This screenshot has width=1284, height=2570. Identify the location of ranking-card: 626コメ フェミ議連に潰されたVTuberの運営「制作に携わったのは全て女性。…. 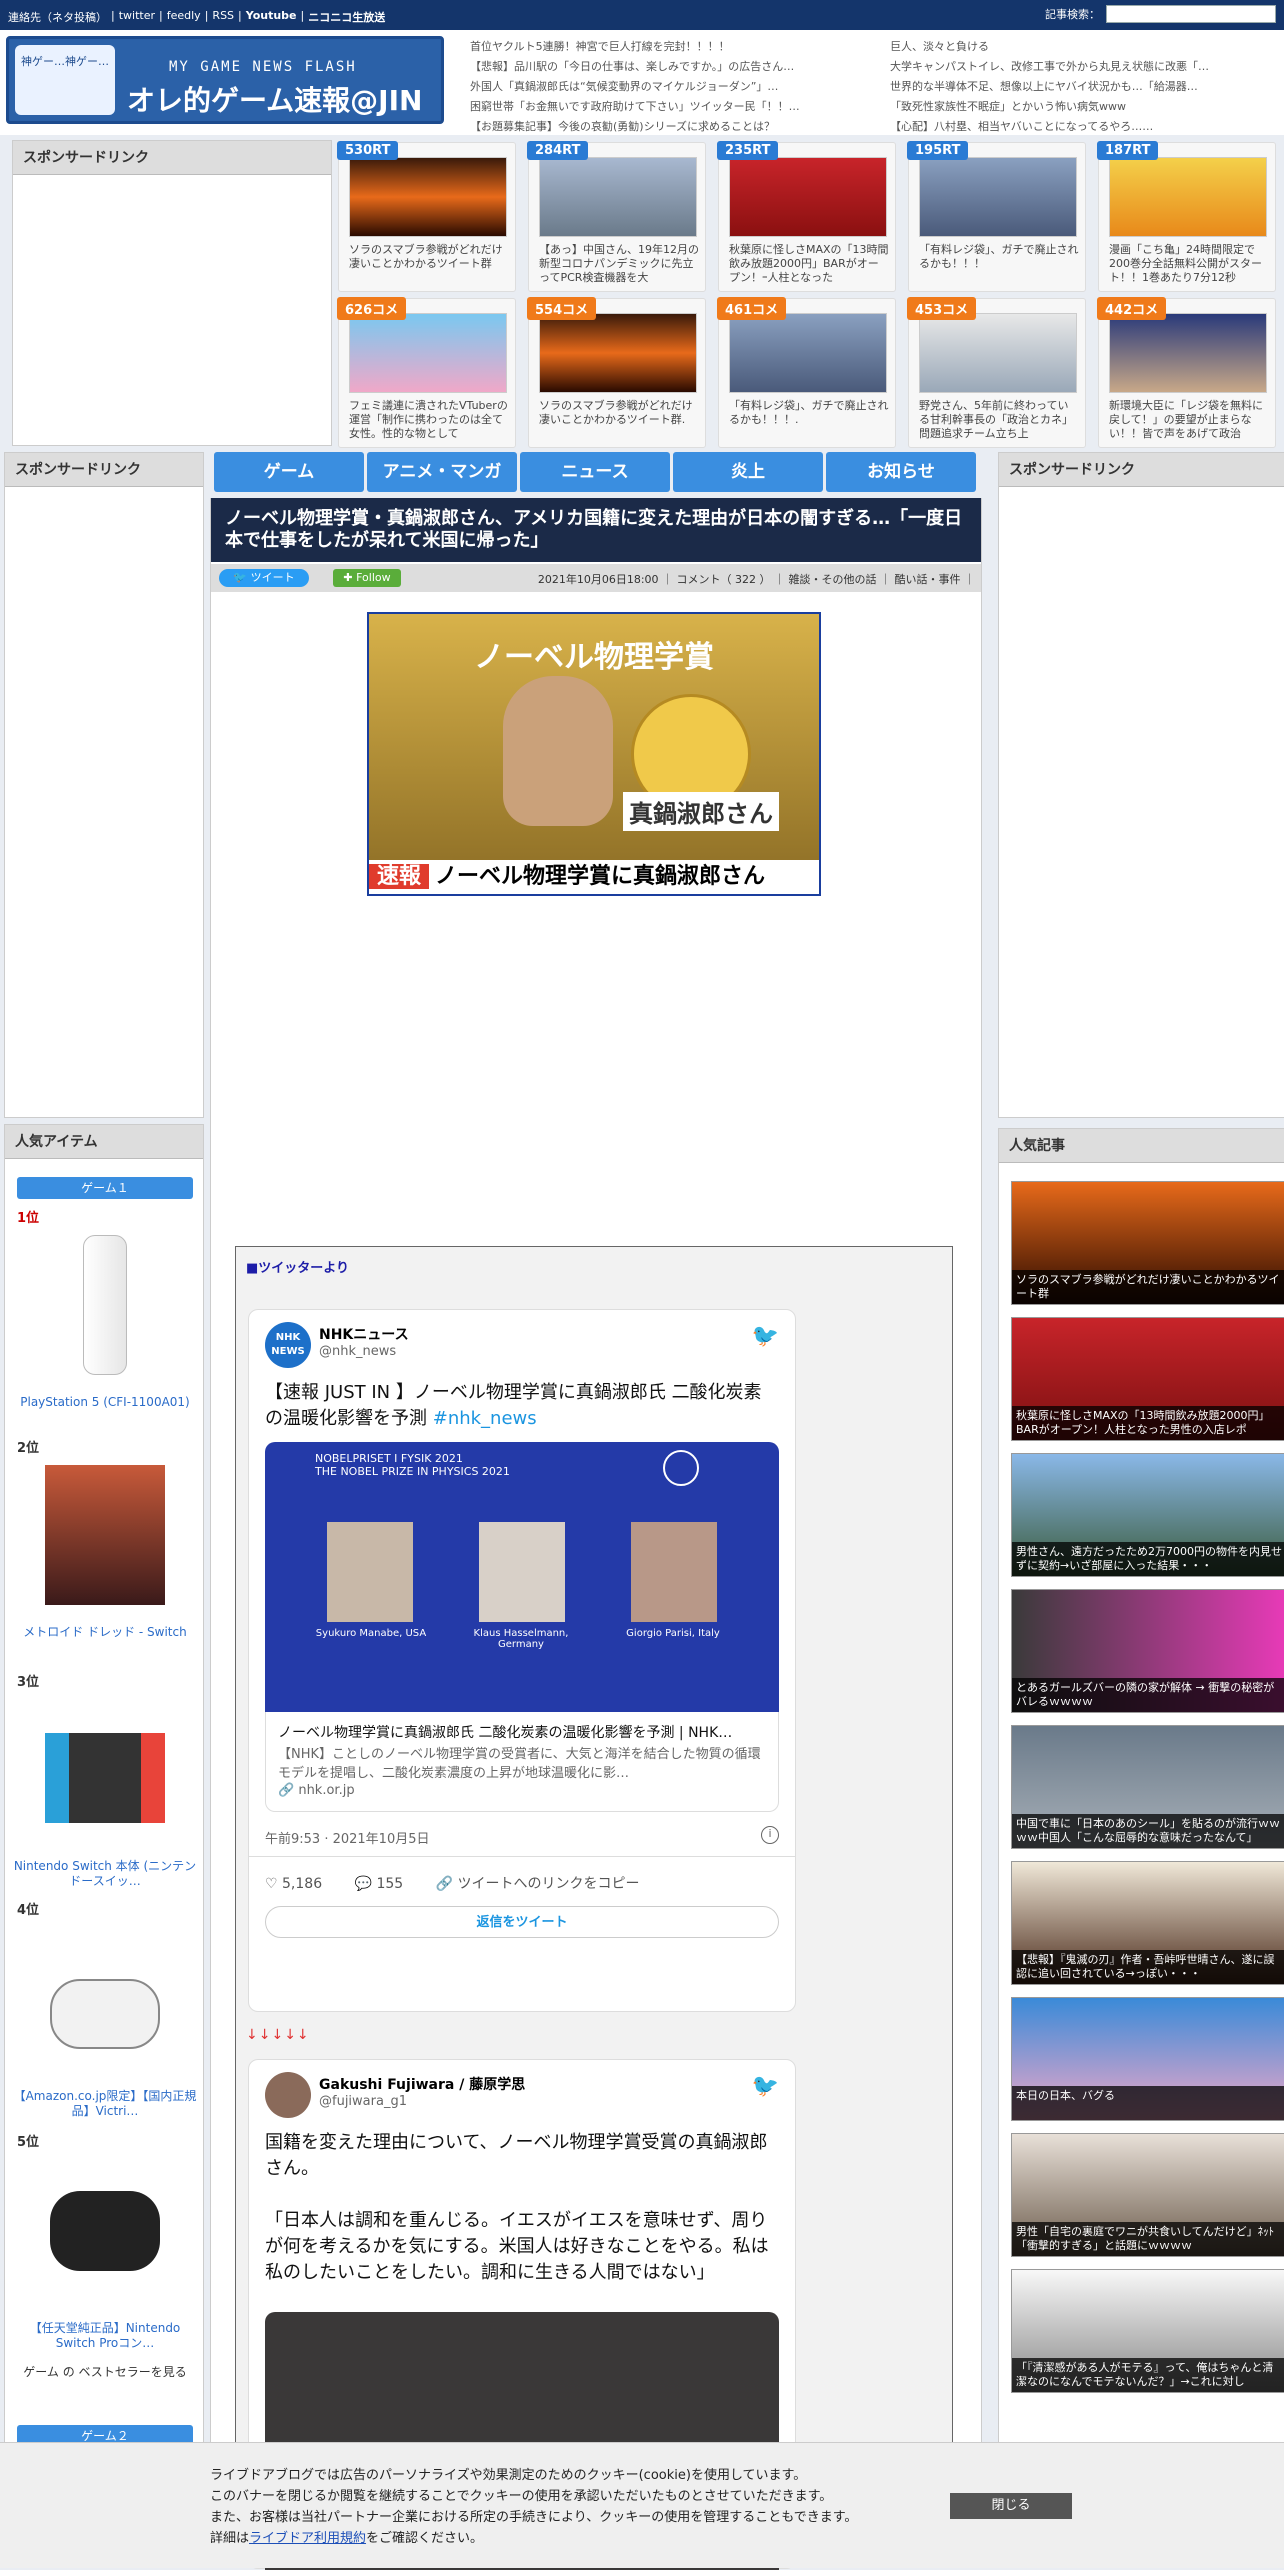
(426, 372).